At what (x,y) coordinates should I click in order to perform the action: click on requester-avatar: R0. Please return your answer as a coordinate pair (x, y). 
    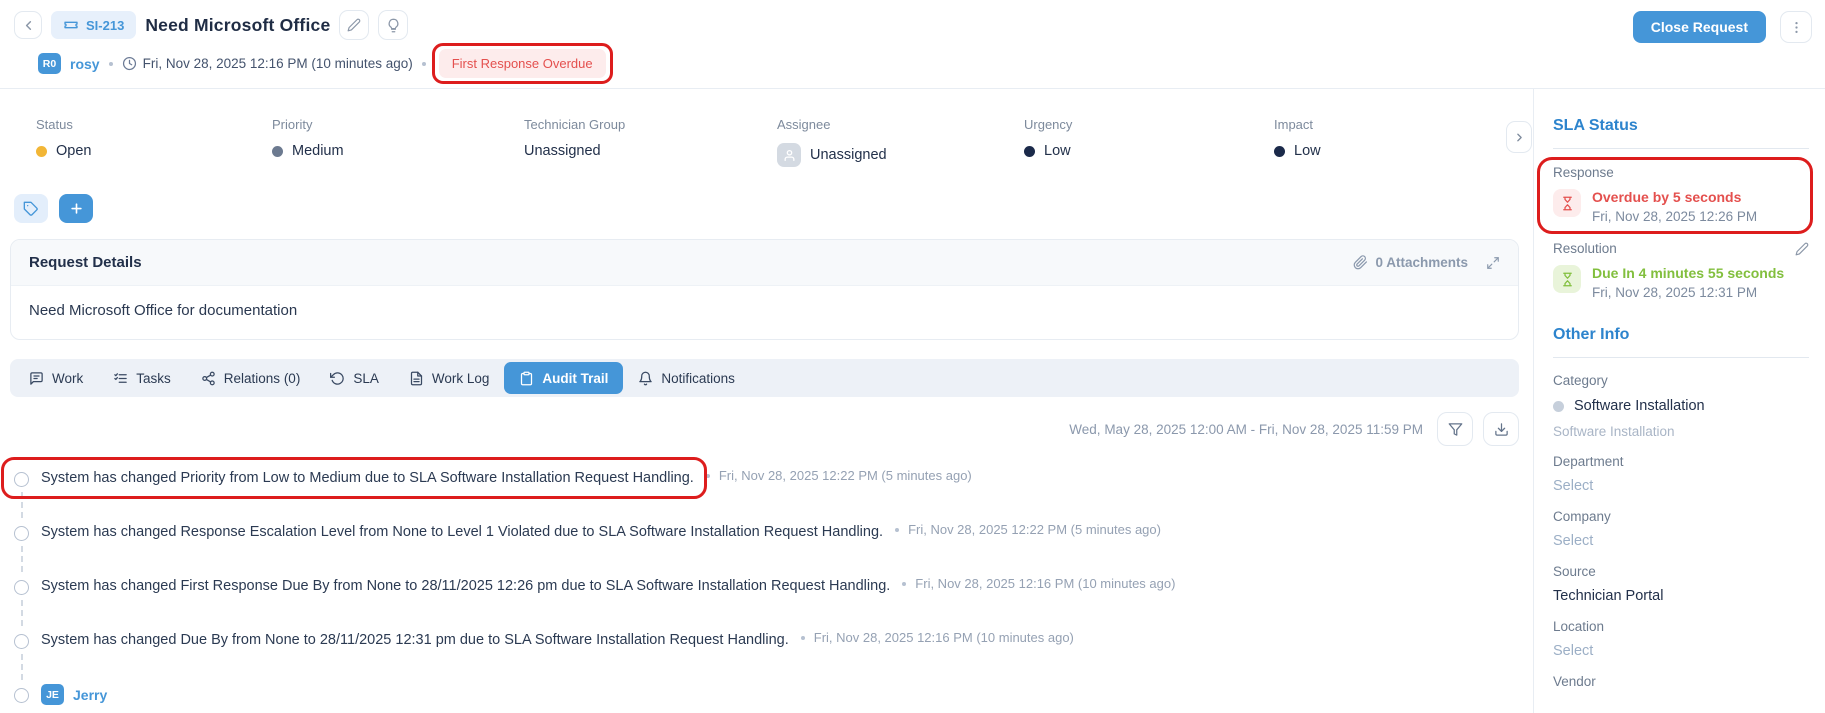
    Looking at the image, I should click on (49, 63).